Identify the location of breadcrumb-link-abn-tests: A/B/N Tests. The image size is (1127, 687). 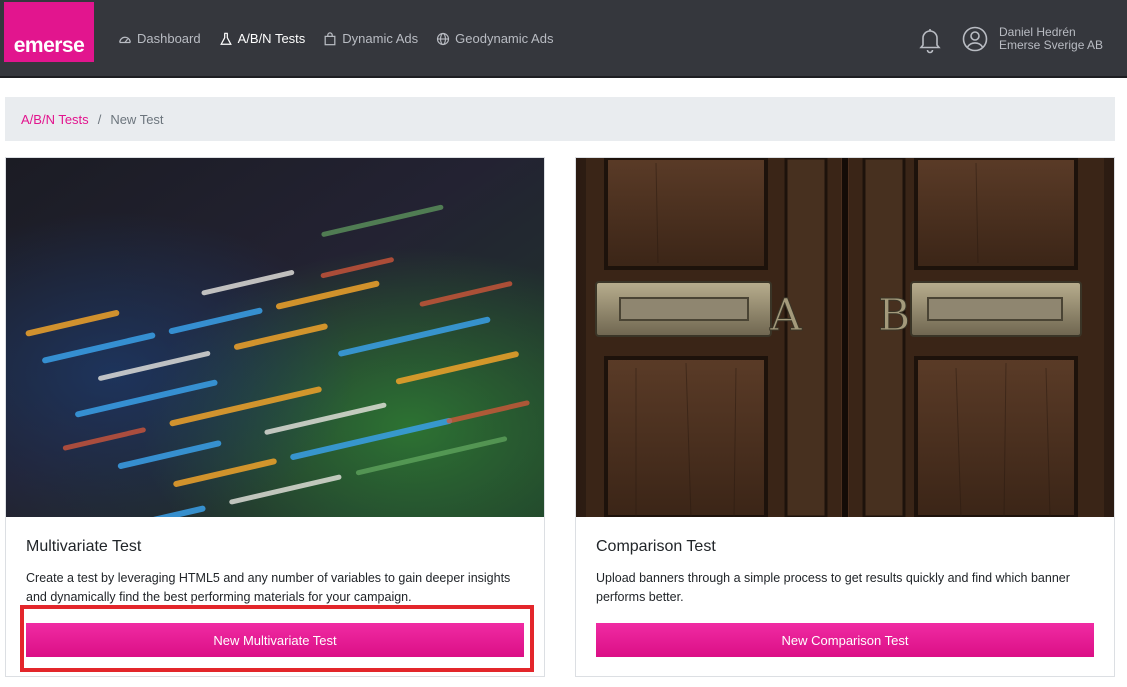
(55, 119).